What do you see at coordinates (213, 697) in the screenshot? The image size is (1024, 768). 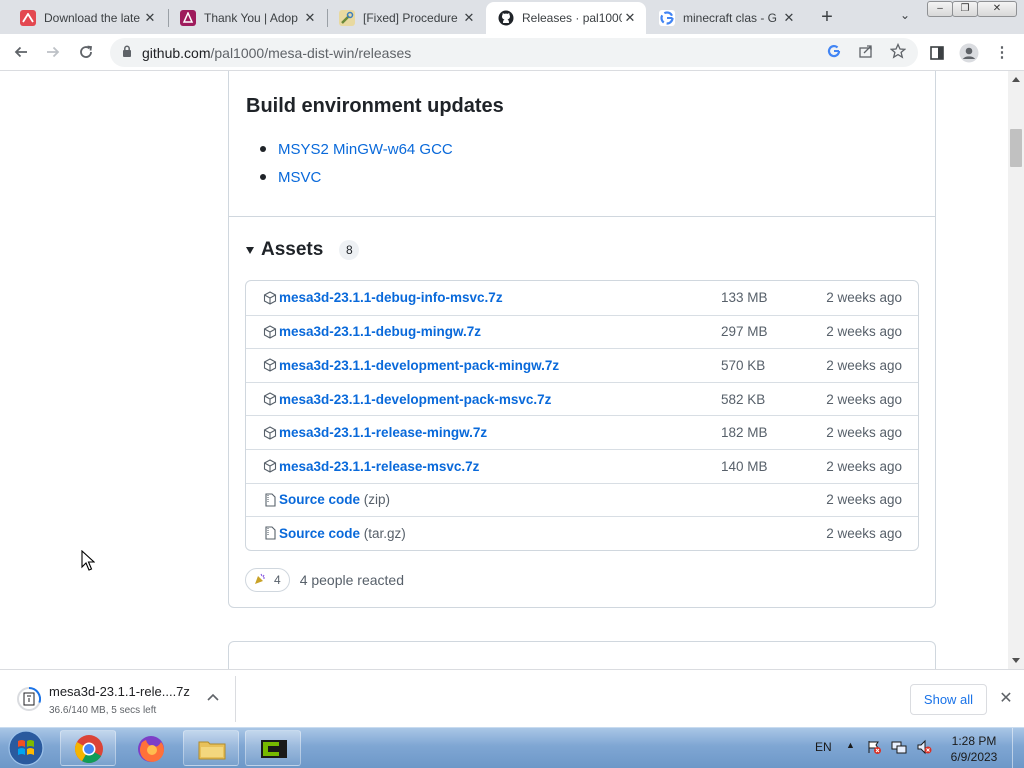 I see `chevron-up-icon` at bounding box center [213, 697].